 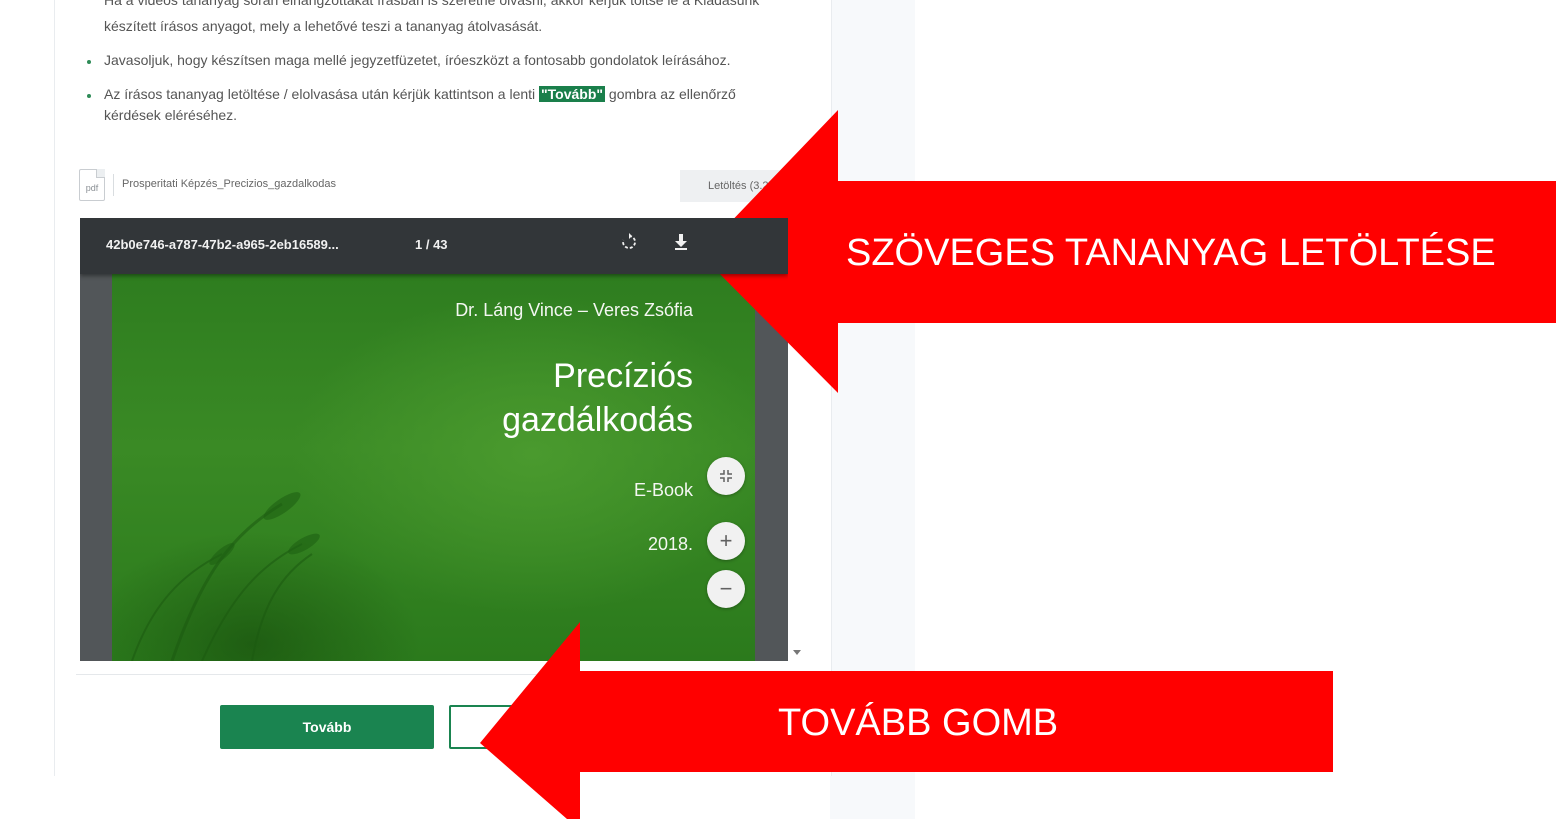 What do you see at coordinates (529, 727) in the screenshot?
I see `secondary-outline-button` at bounding box center [529, 727].